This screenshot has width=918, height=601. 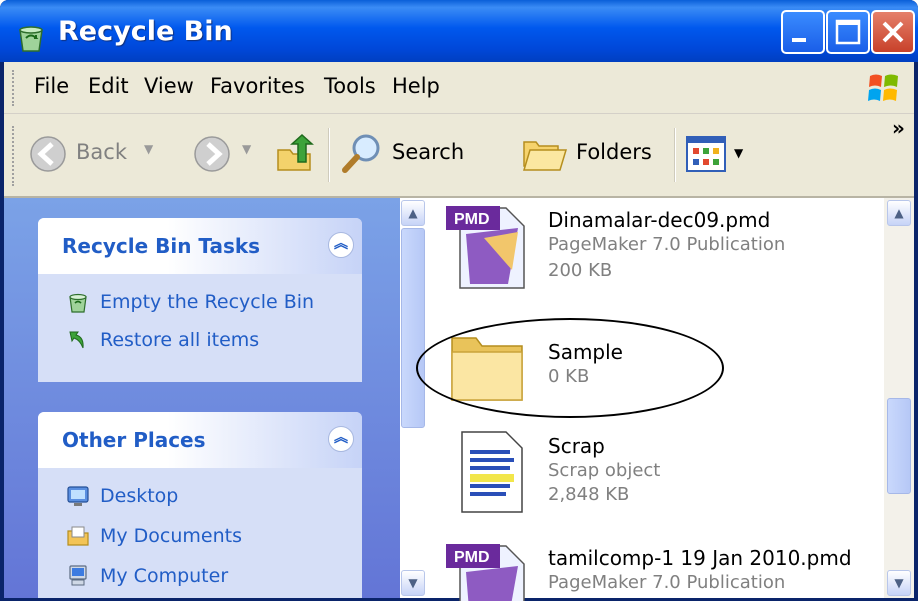 What do you see at coordinates (589, 494) in the screenshot?
I see `file-size: 2,848 KB` at bounding box center [589, 494].